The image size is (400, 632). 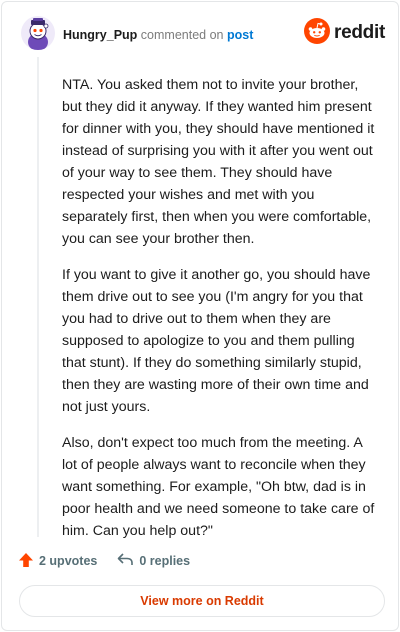 I want to click on comment-actions: 2 upvotes 0 replies, so click(x=114, y=561).